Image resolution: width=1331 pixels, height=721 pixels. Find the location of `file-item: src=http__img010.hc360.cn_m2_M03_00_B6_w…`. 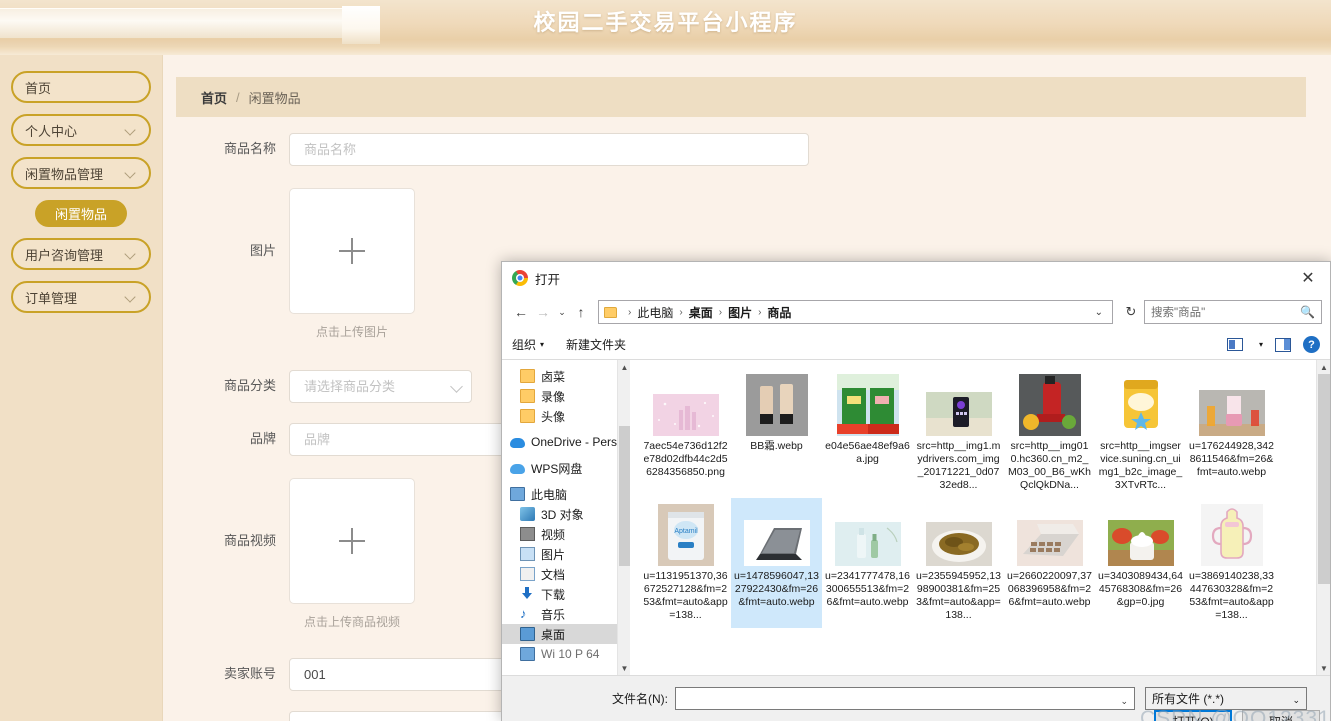

file-item: src=http__img010.hc360.cn_m2_M03_00_B6_w… is located at coordinates (1049, 433).